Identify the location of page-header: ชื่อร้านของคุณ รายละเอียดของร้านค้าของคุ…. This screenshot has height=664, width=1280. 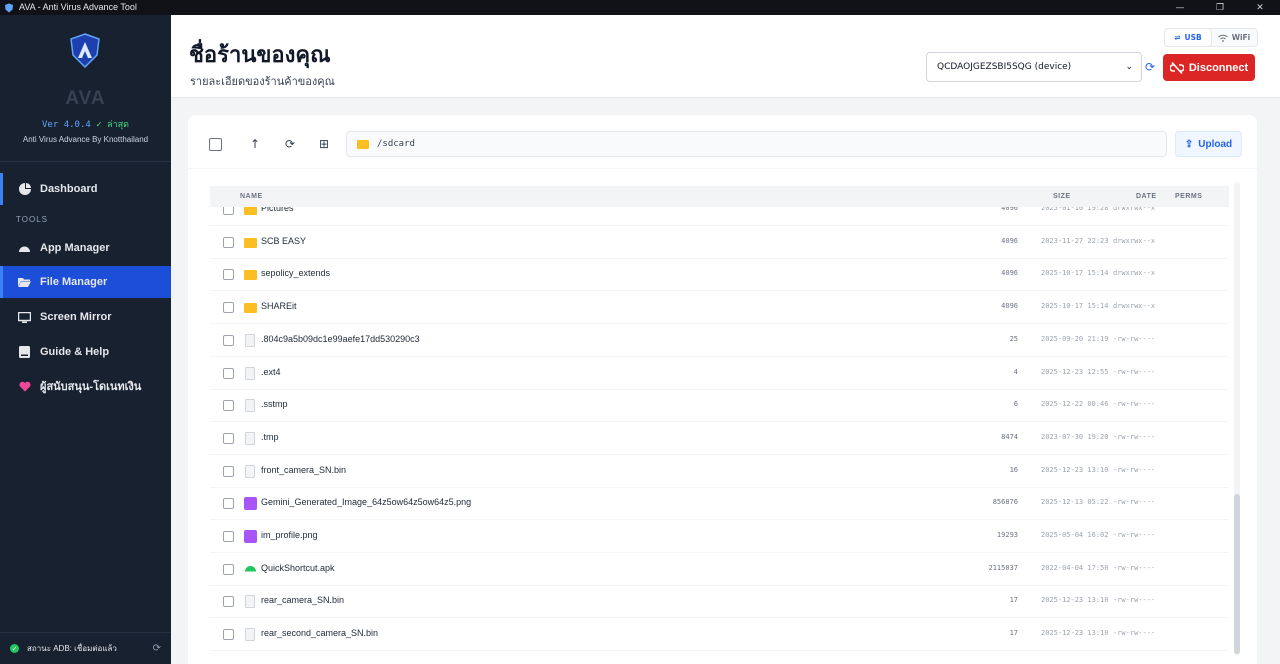
(725, 56).